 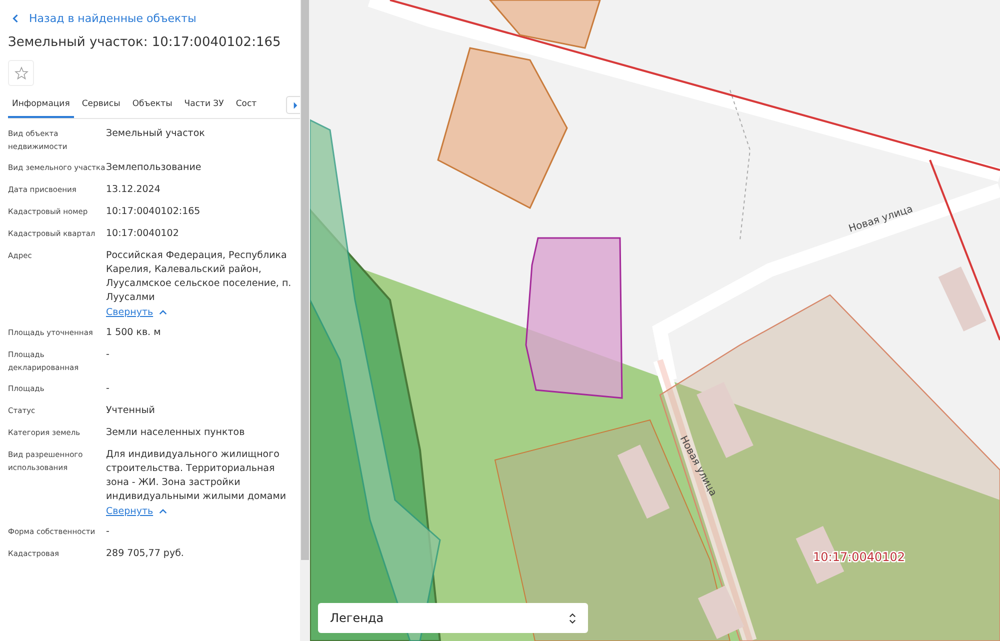 What do you see at coordinates (176, 433) in the screenshot?
I see `field-value: Земли населенных пунктов` at bounding box center [176, 433].